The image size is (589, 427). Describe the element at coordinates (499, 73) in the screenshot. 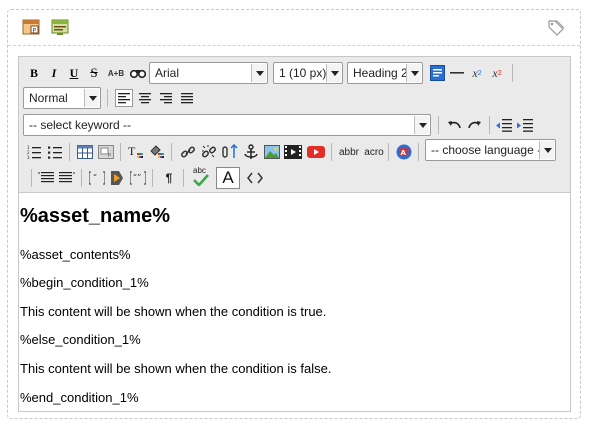

I see `superscript-two: 2` at that location.